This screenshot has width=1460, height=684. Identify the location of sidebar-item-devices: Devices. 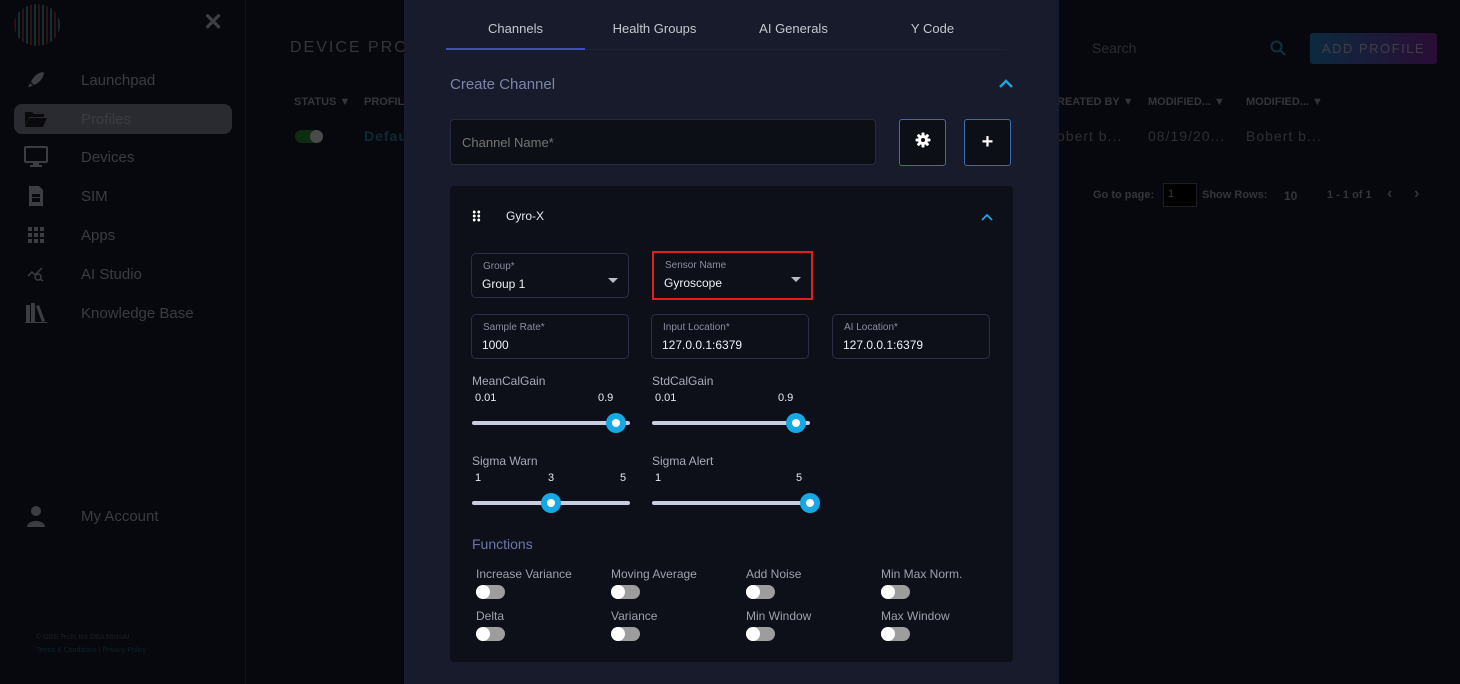
(123, 157).